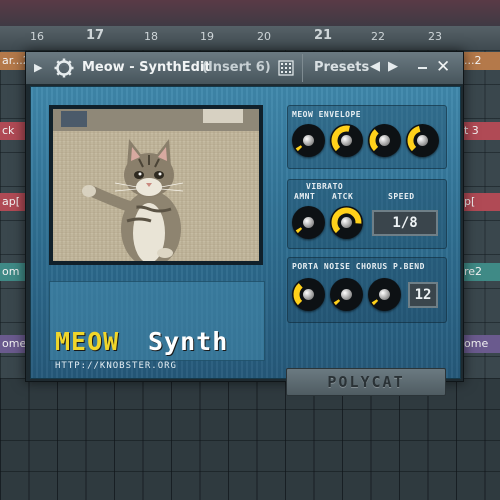 This screenshot has width=500, height=500. What do you see at coordinates (13, 202) in the screenshot?
I see `playlist-clip: ap[` at bounding box center [13, 202].